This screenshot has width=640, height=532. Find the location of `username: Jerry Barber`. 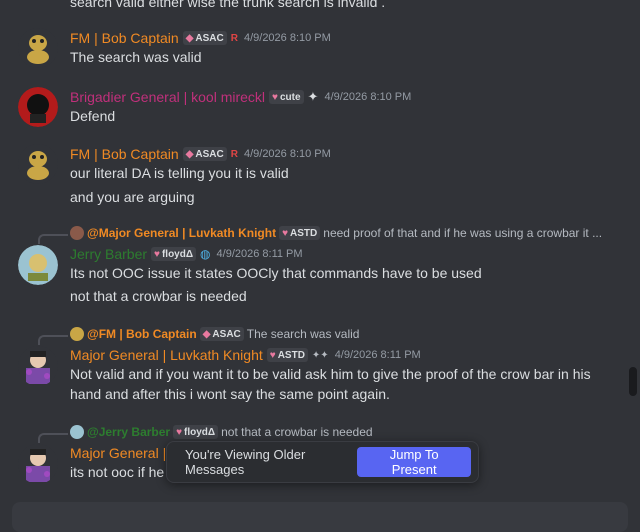

username: Jerry Barber is located at coordinates (108, 254).